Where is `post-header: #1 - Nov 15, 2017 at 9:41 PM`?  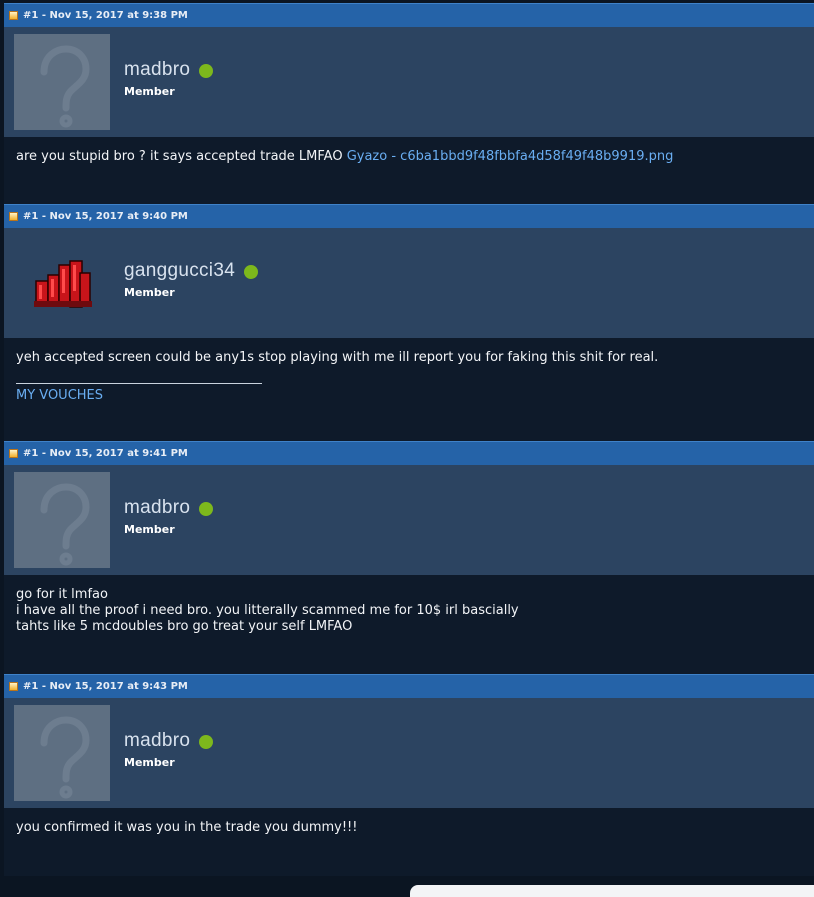
post-header: #1 - Nov 15, 2017 at 9:41 PM is located at coordinates (409, 453).